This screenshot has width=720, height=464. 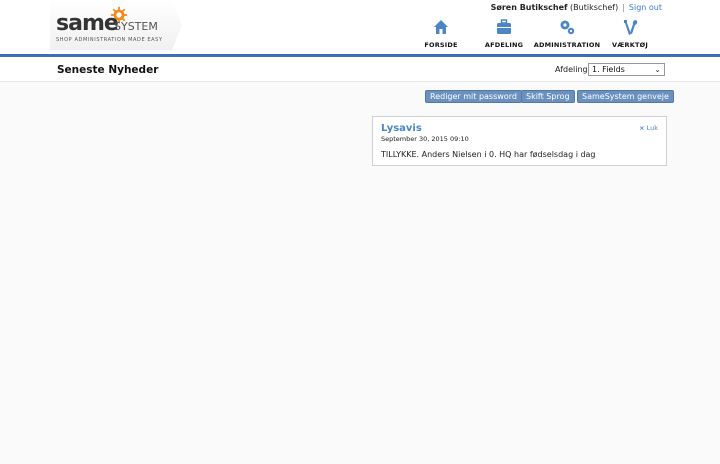 What do you see at coordinates (441, 45) in the screenshot?
I see `nav-label-forside: FORSIDE` at bounding box center [441, 45].